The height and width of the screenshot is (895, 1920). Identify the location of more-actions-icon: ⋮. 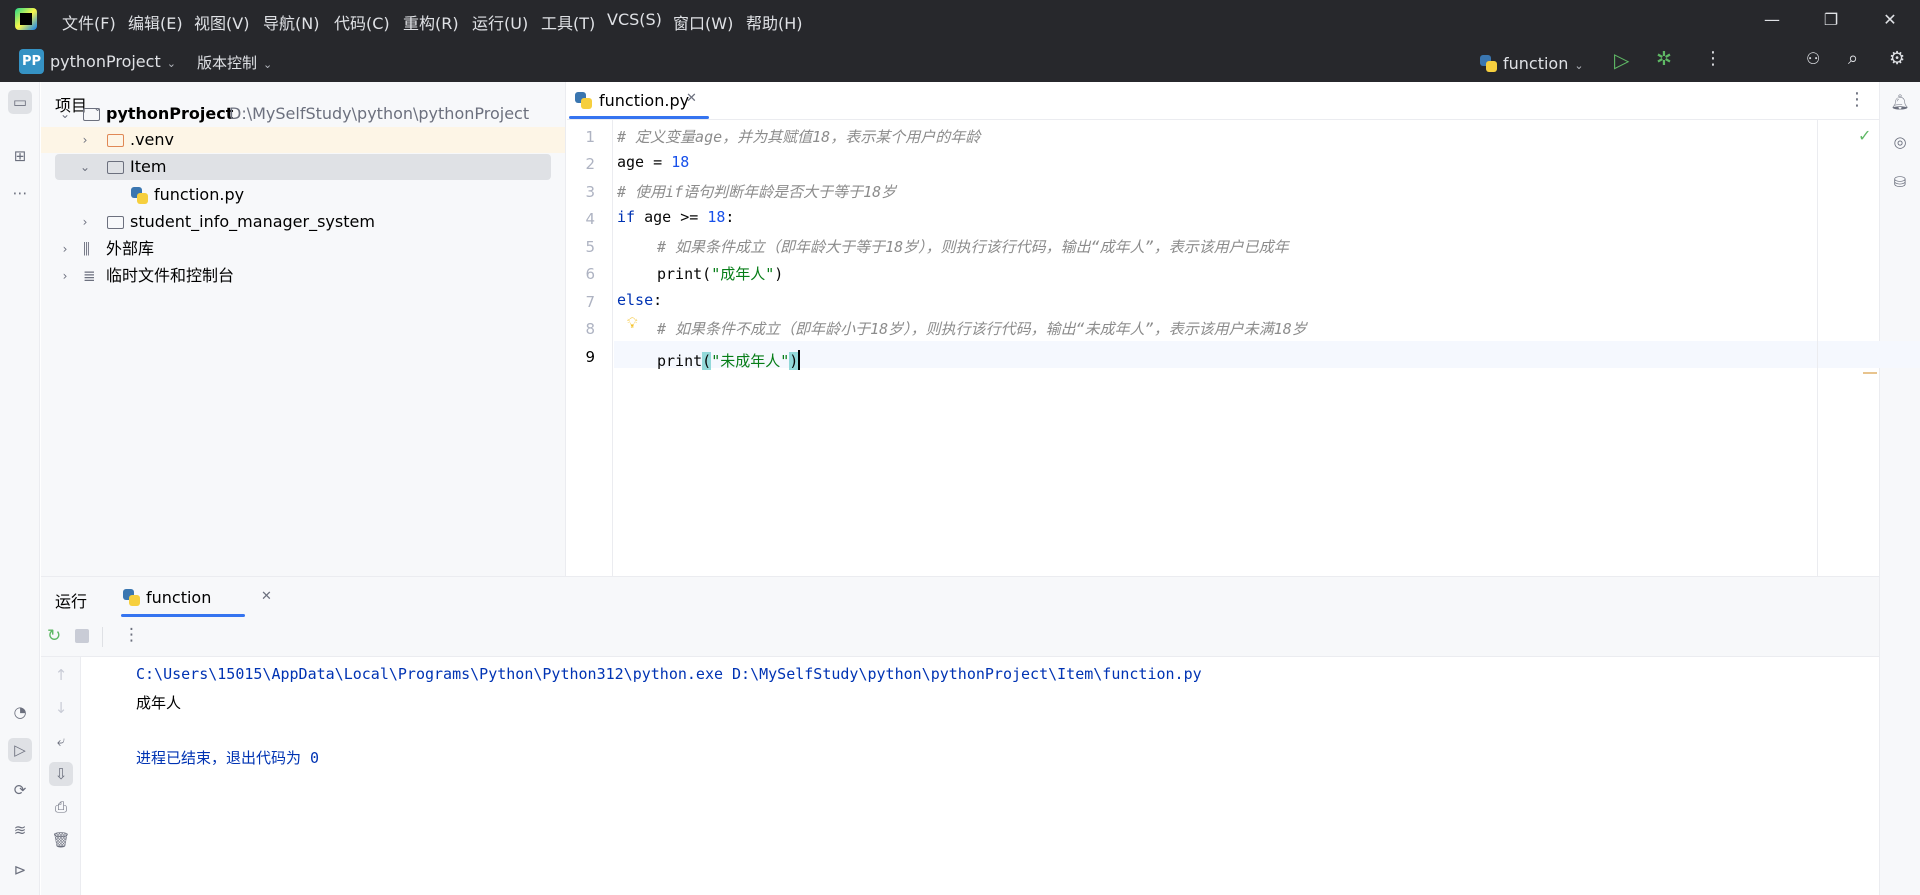
(1713, 58).